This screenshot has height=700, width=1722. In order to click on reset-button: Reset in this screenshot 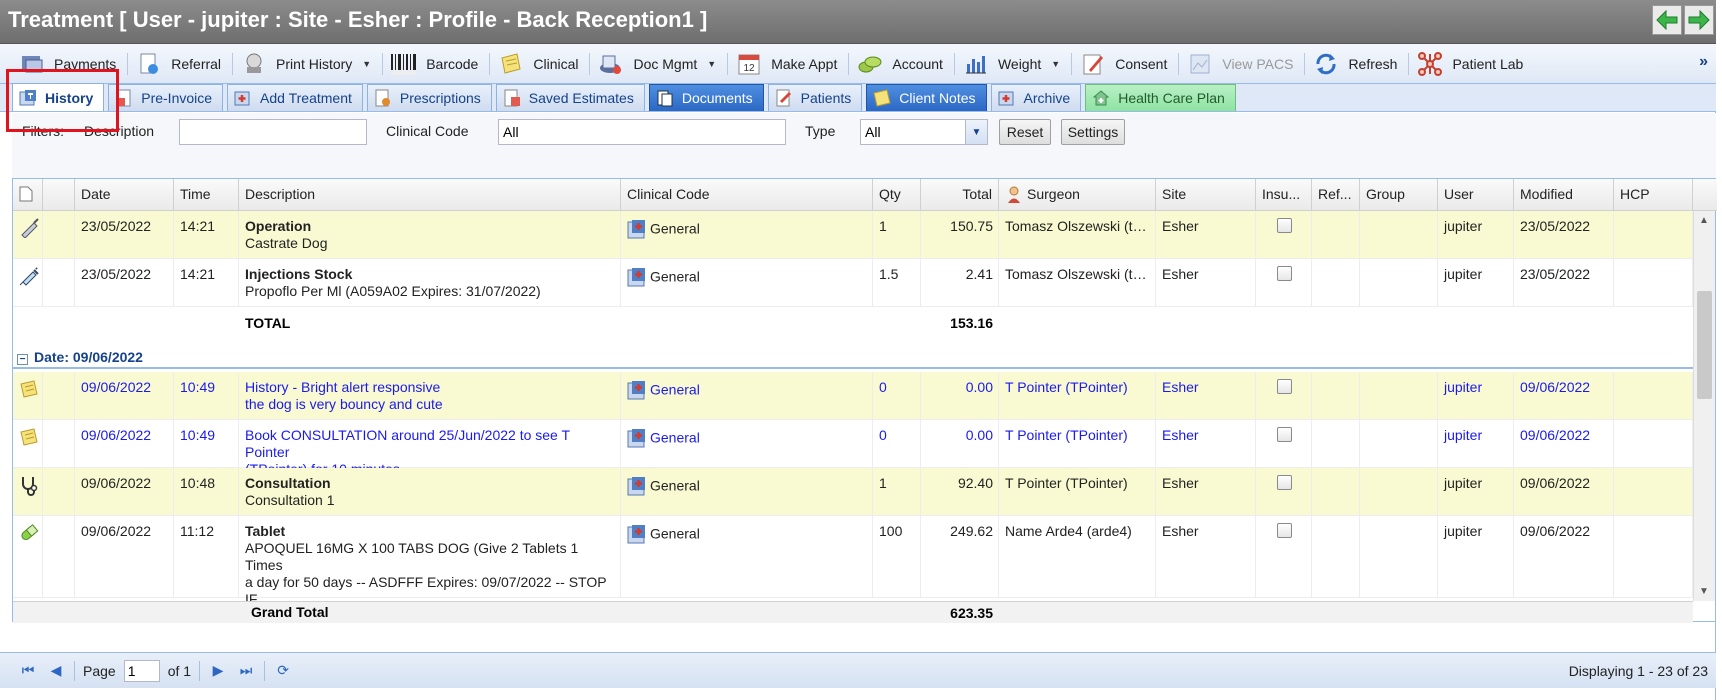, I will do `click(1025, 132)`.